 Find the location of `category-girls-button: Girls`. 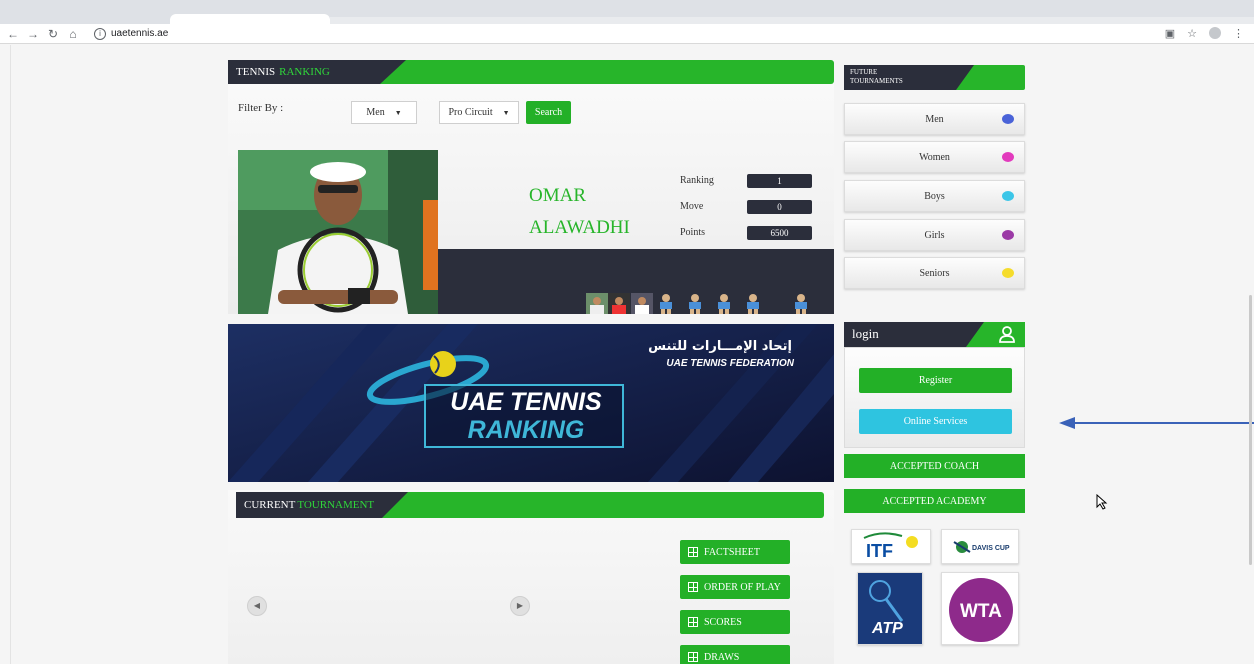

category-girls-button: Girls is located at coordinates (934, 235).